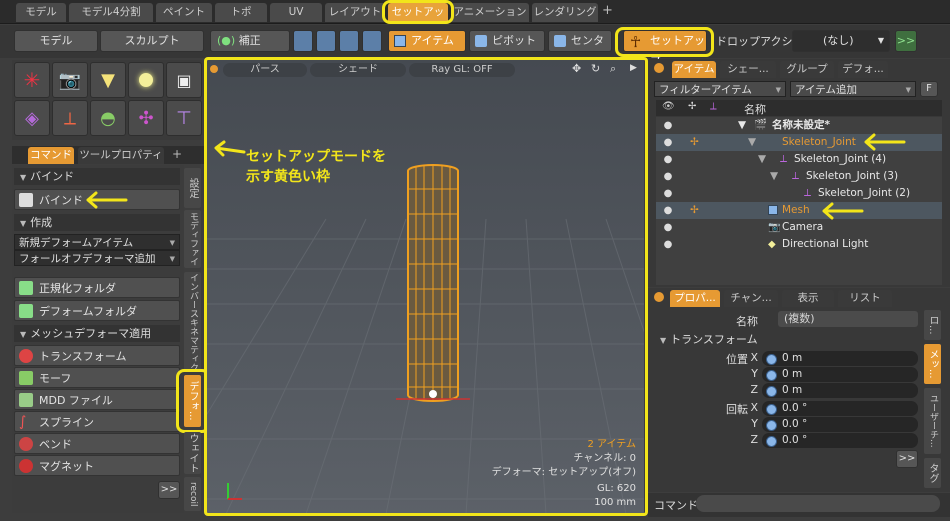 This screenshot has height=521, width=950. What do you see at coordinates (97, 399) in the screenshot?
I see `mdd-file-button: MDD ファイル` at bounding box center [97, 399].